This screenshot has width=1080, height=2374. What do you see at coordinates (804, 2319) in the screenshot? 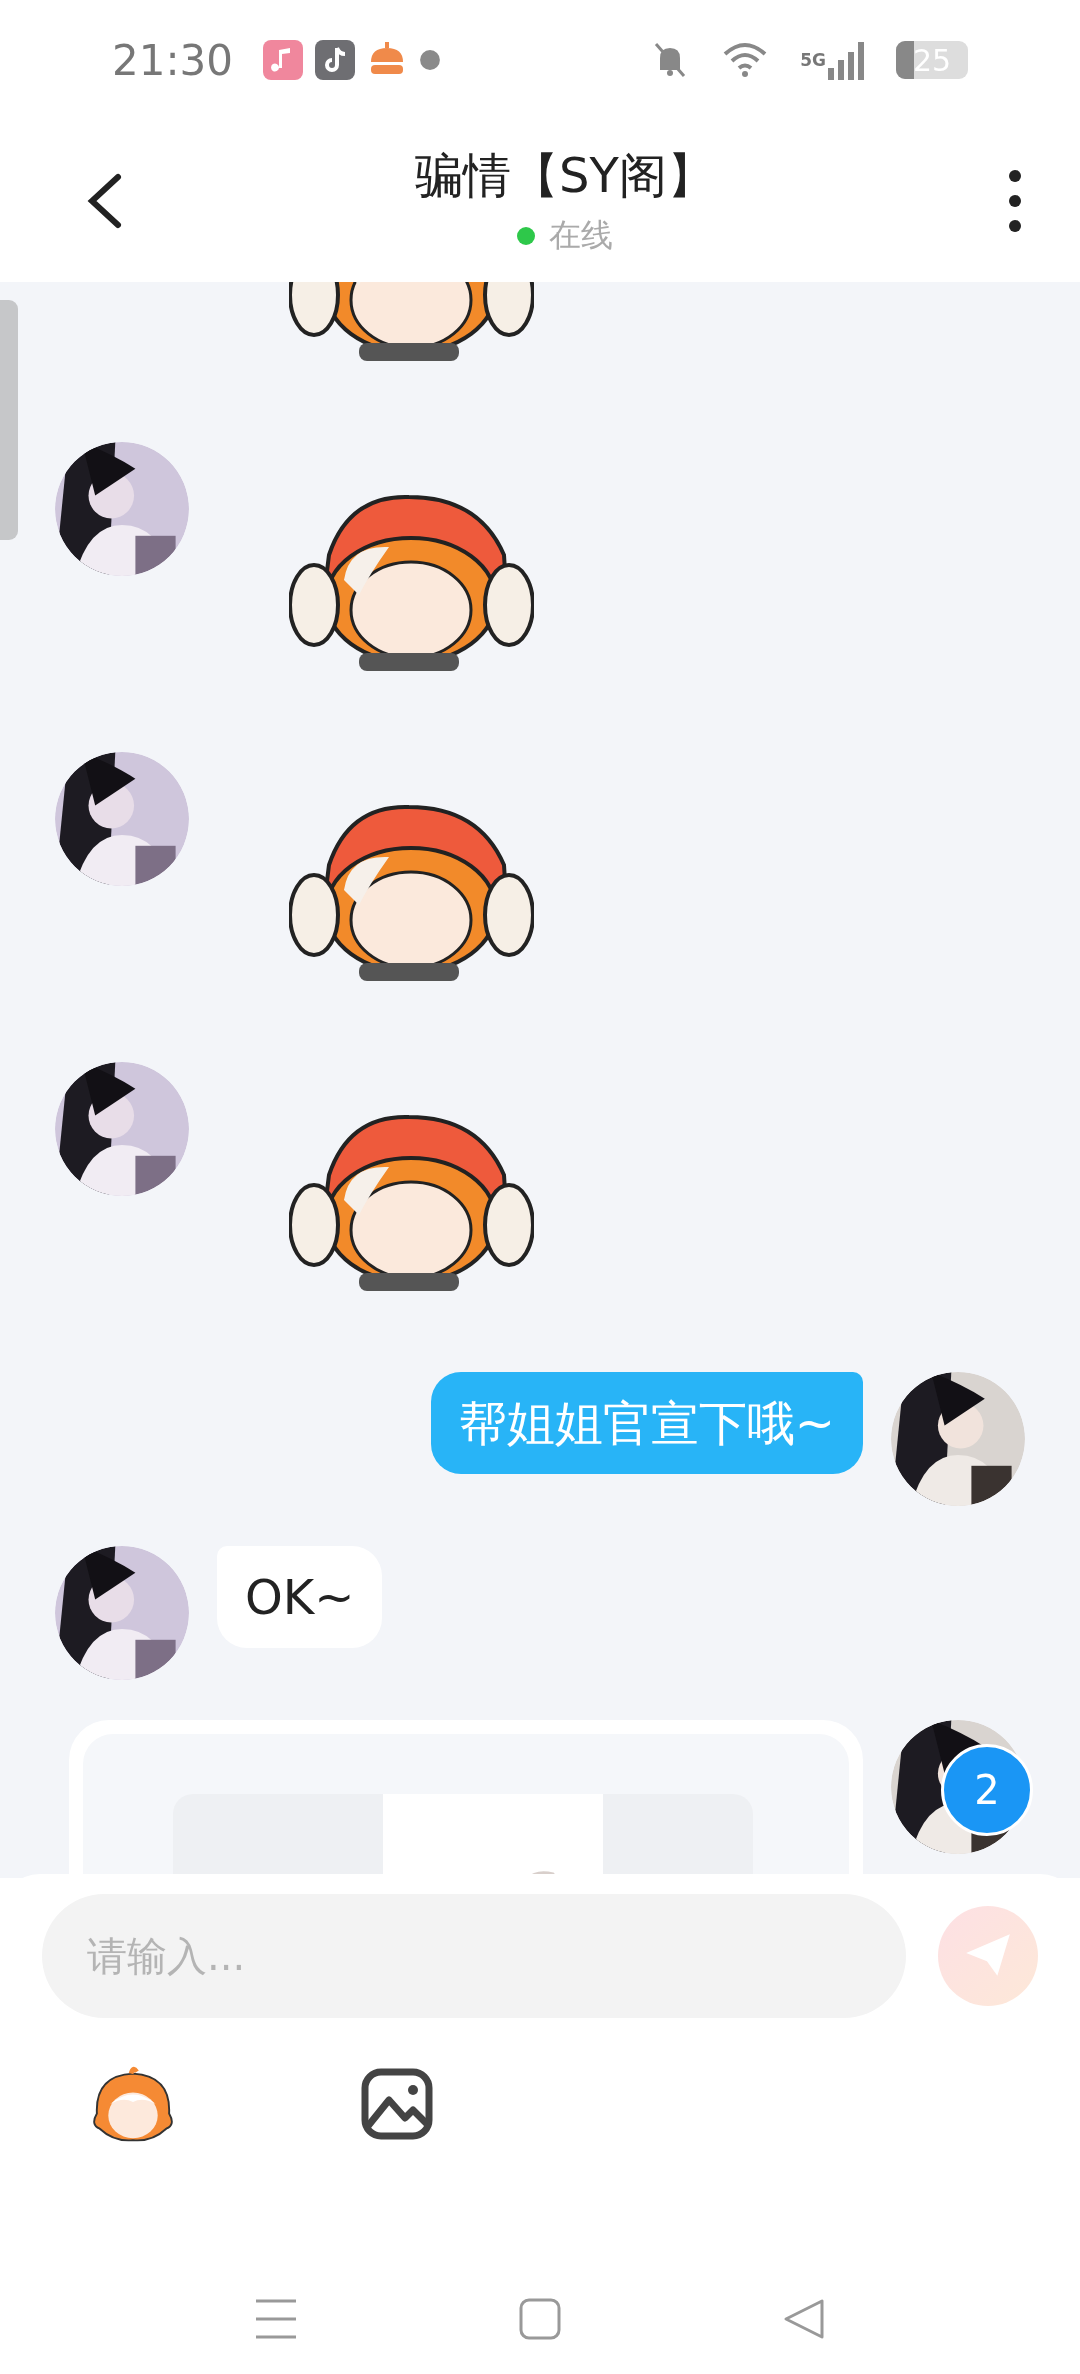
I see `triangle-icon` at bounding box center [804, 2319].